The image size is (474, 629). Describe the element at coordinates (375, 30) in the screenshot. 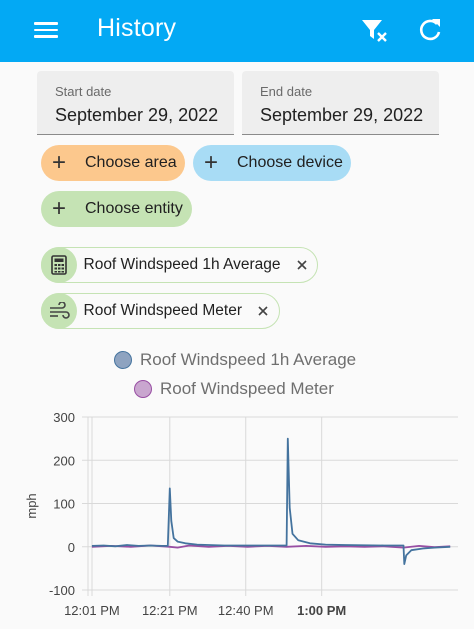

I see `filter-remove-icon` at that location.